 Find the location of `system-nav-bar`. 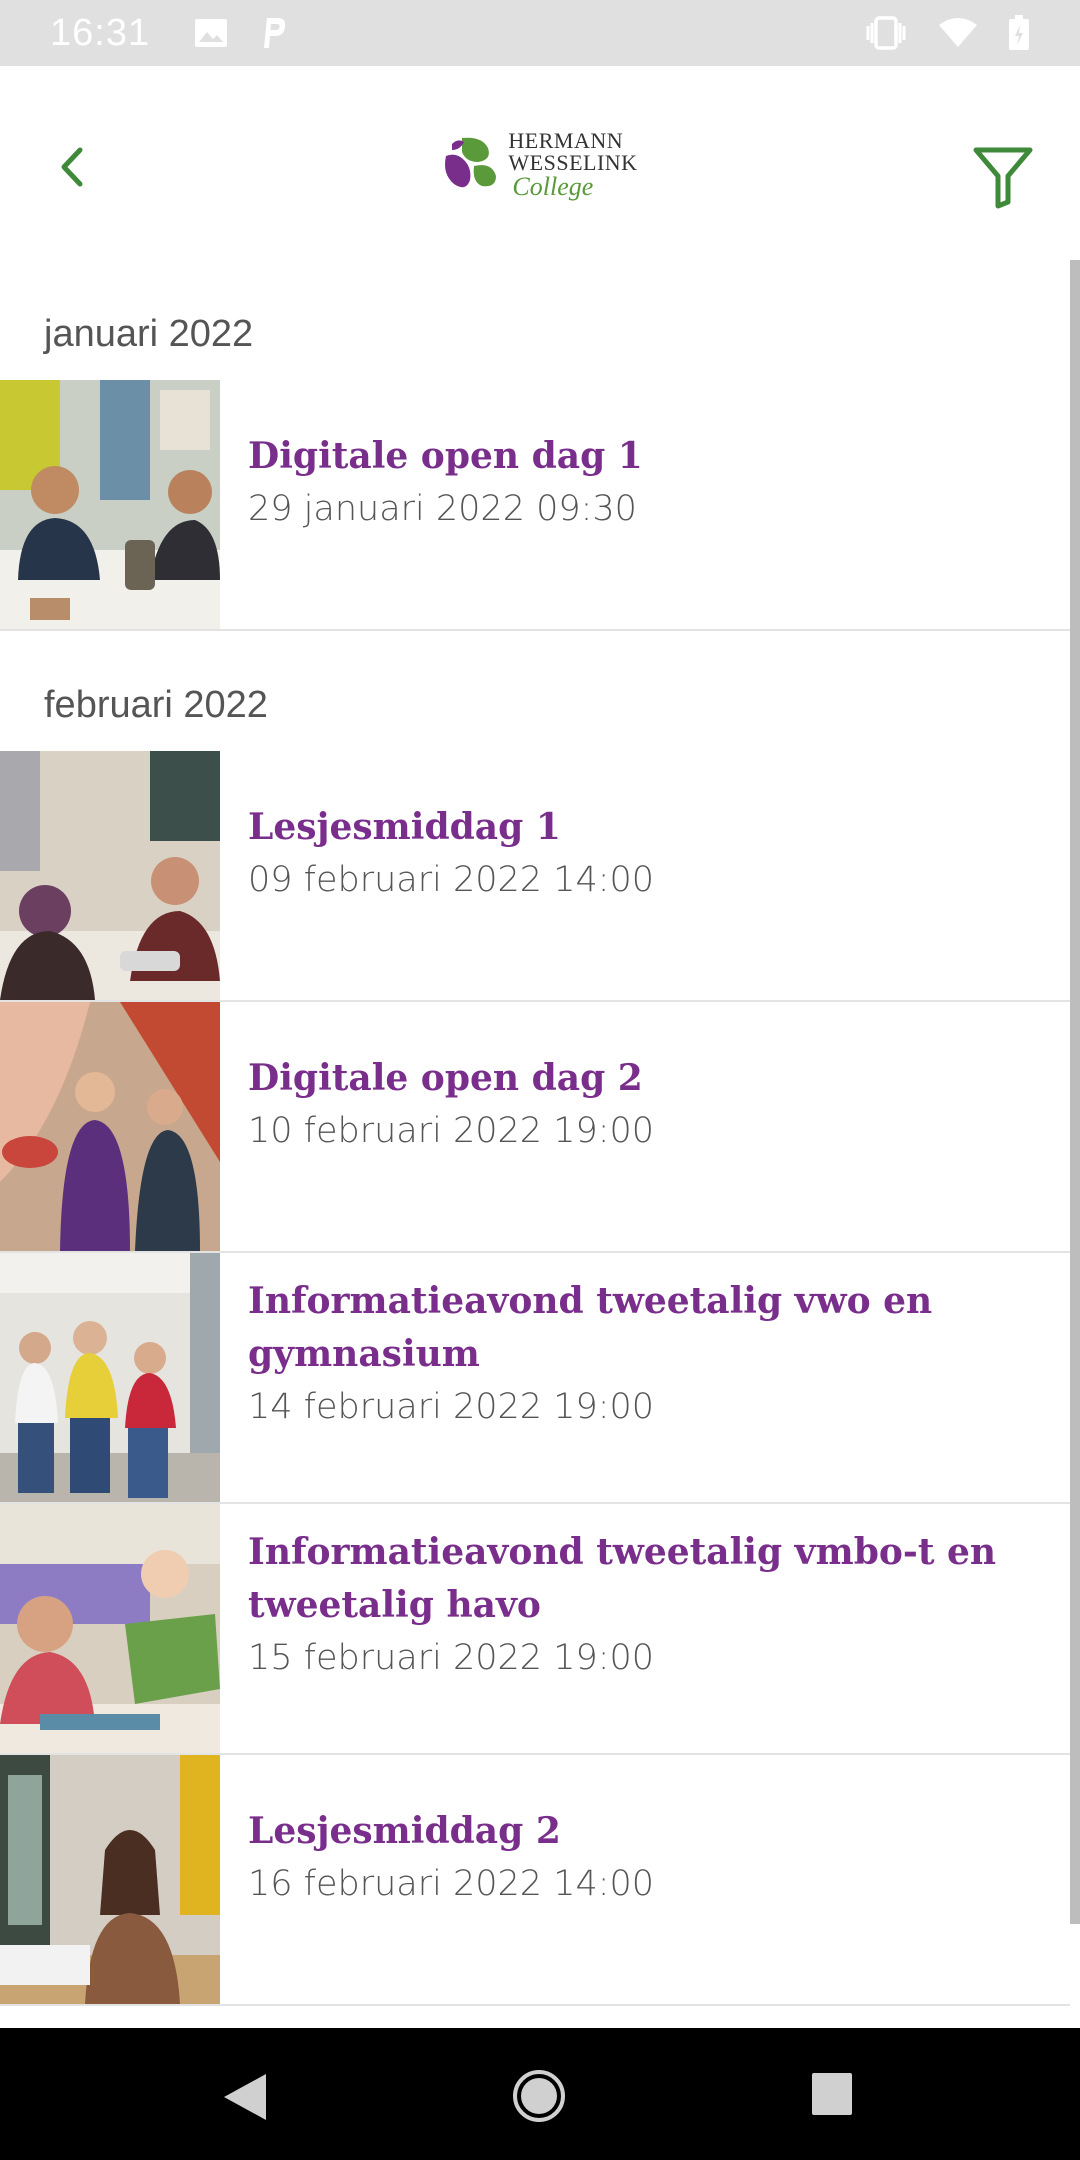

system-nav-bar is located at coordinates (540, 2094).